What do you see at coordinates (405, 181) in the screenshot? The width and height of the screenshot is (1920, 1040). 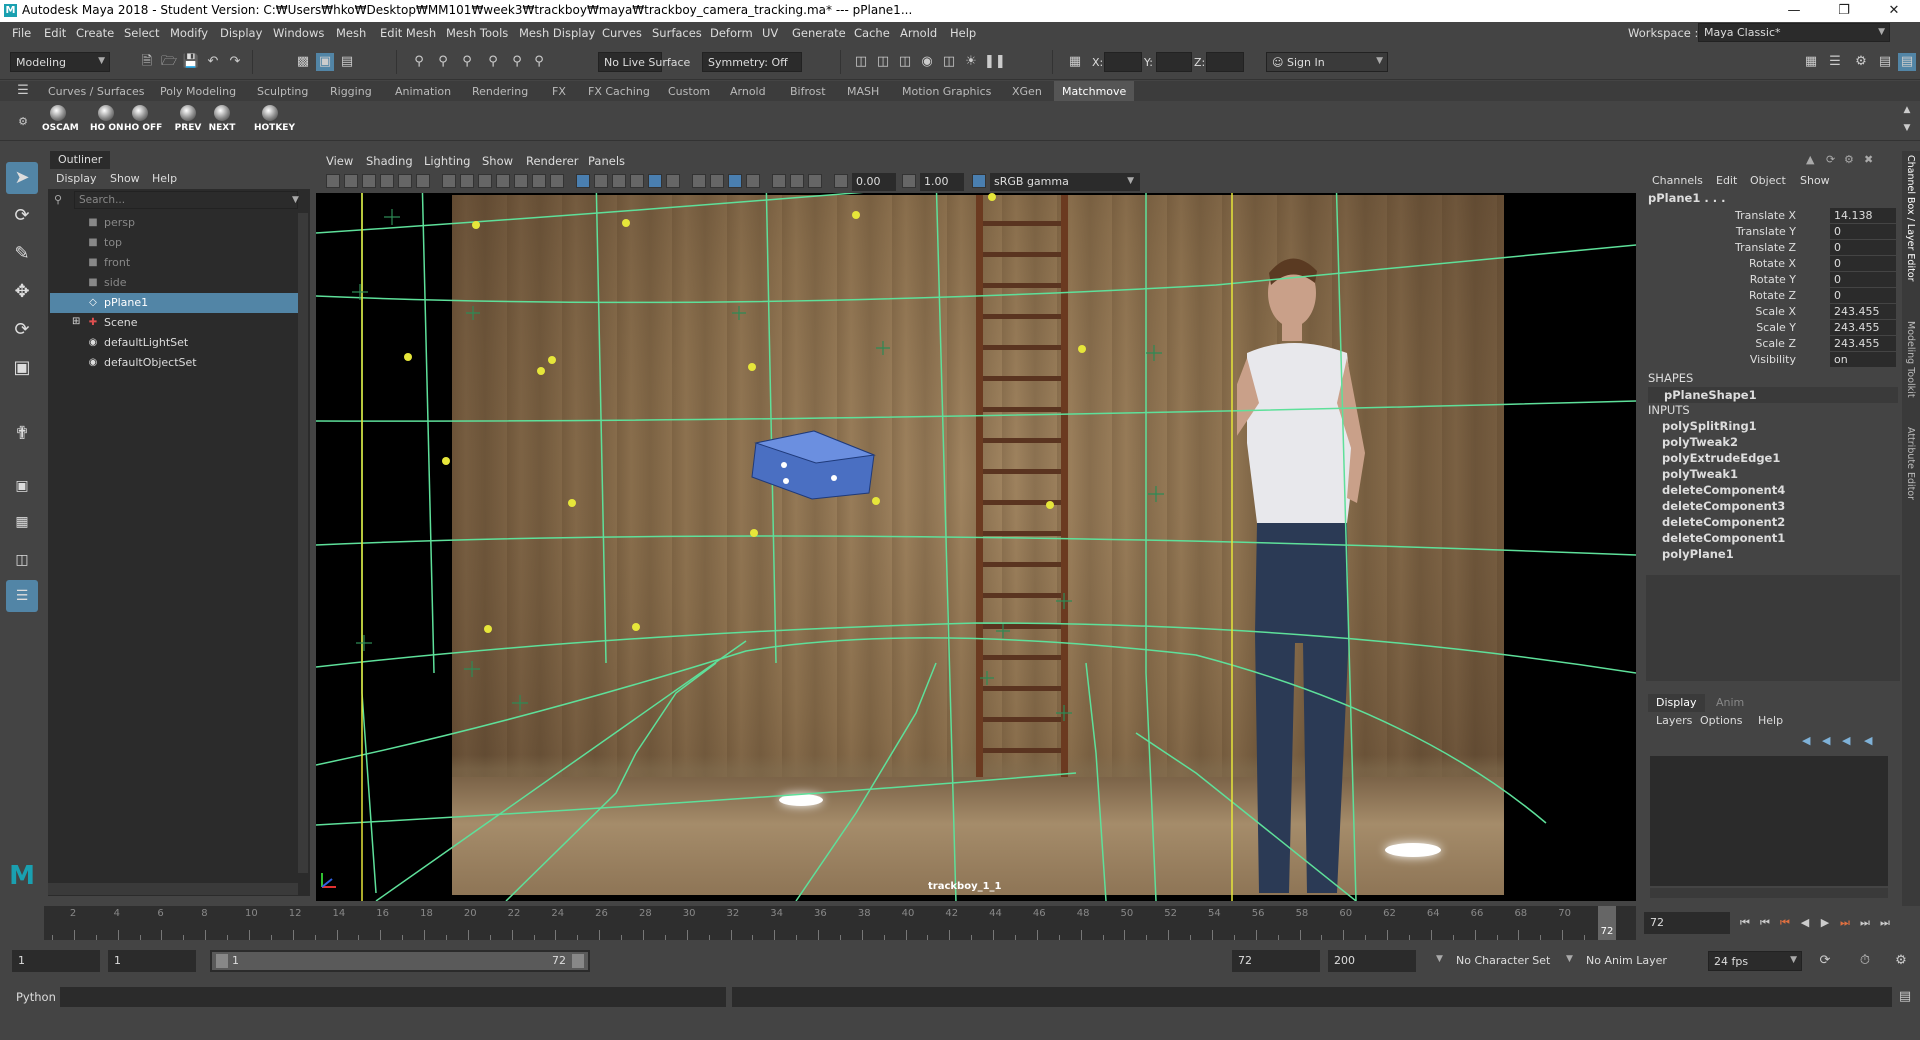 I see `2d-pan-zoom-icon` at bounding box center [405, 181].